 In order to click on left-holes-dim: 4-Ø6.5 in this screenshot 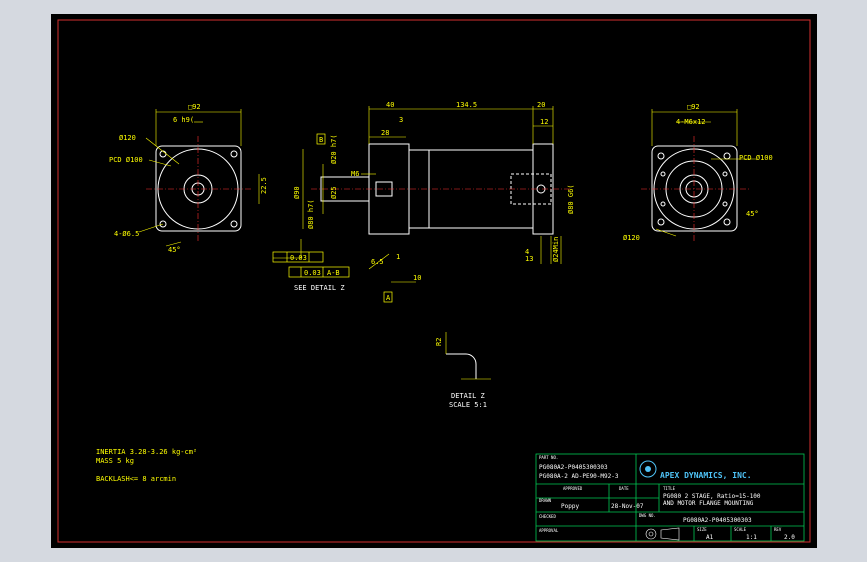, I will do `click(126, 234)`.